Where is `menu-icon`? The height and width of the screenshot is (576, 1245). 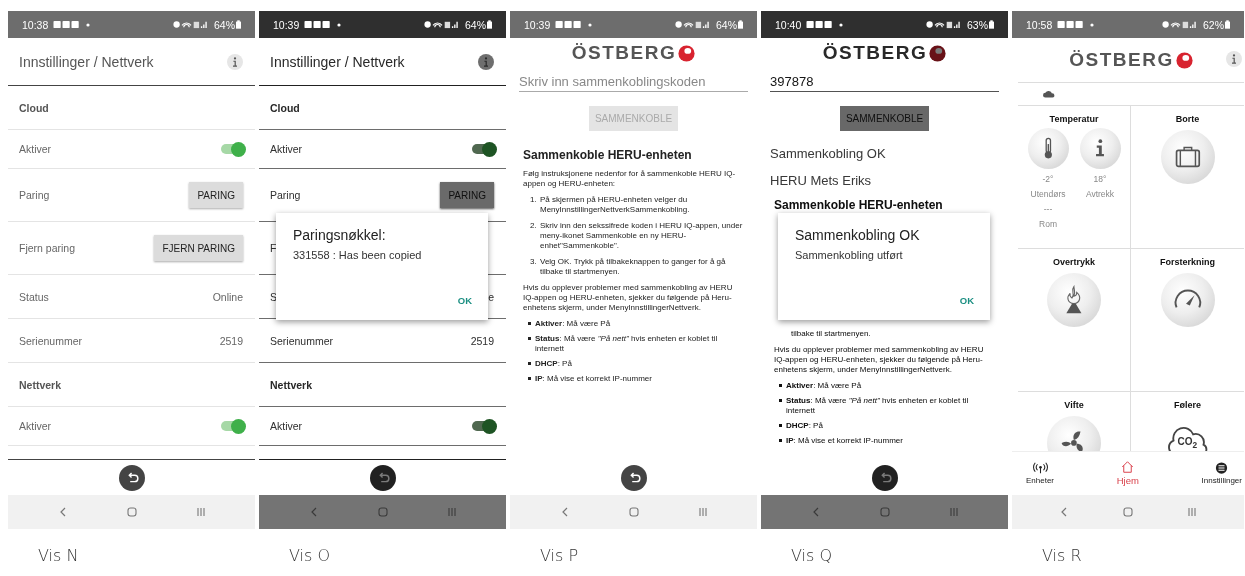
menu-icon is located at coordinates (1222, 468).